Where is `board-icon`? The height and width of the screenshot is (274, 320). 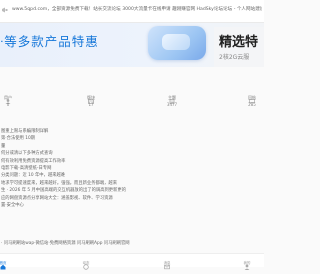 board-icon is located at coordinates (91, 96).